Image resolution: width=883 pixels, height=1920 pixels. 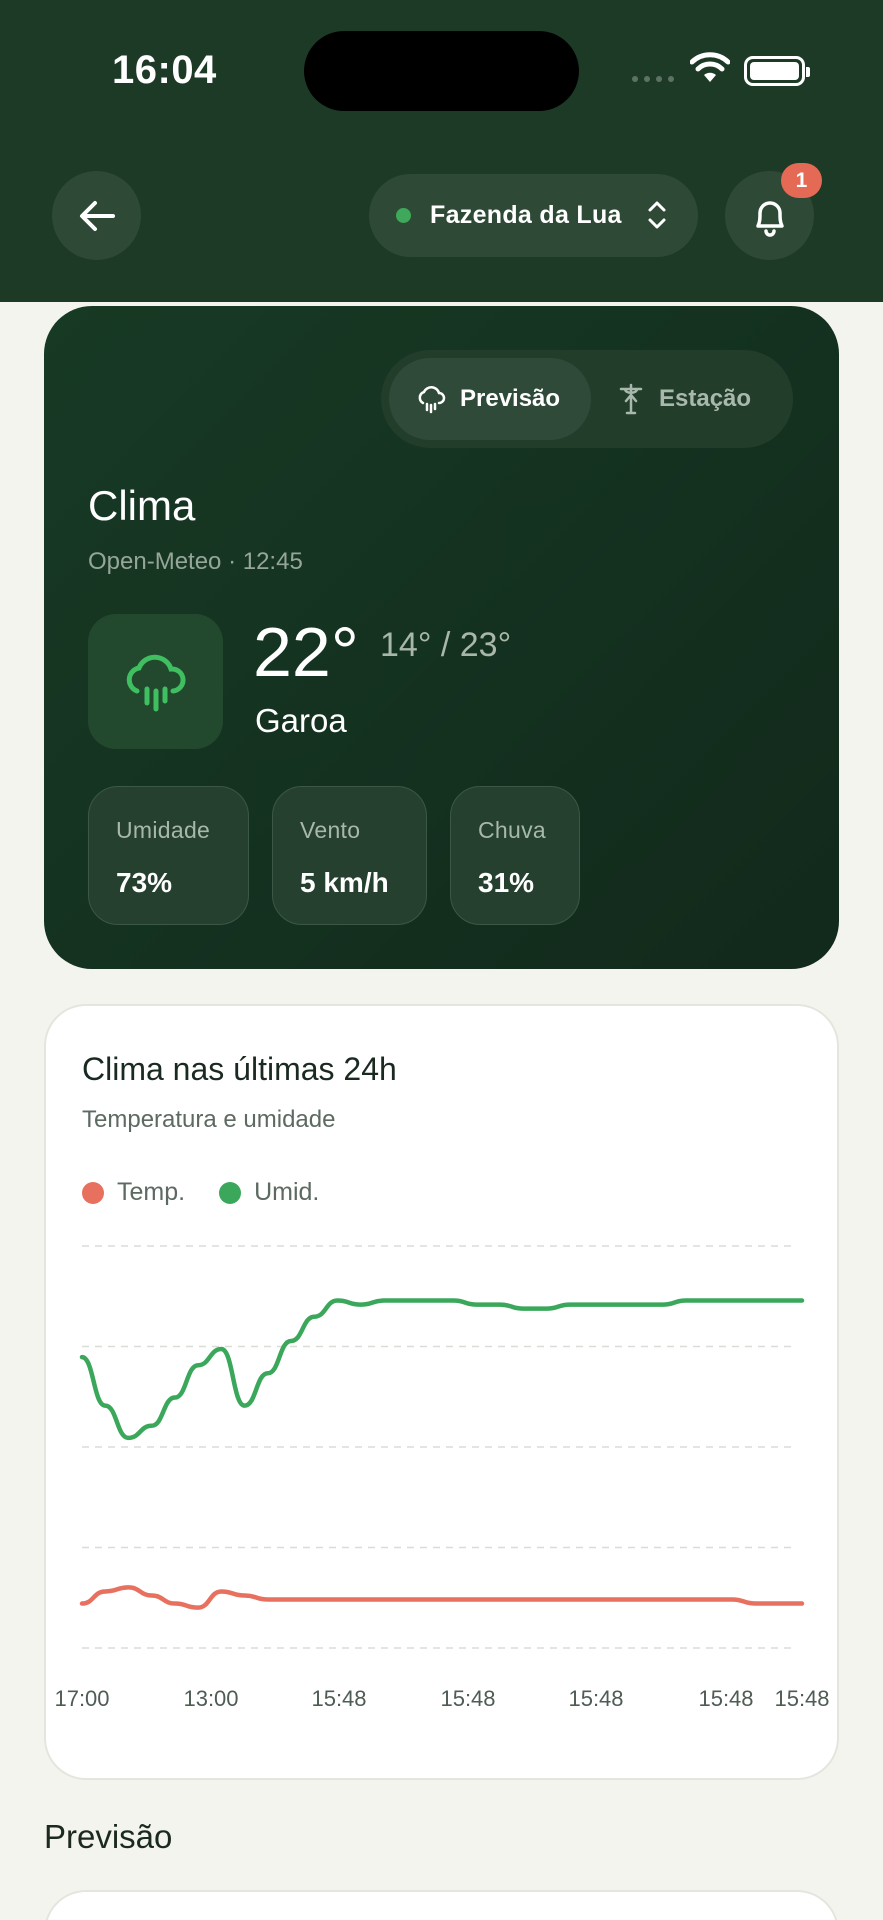 What do you see at coordinates (526, 215) in the screenshot?
I see `farm-name: Fazenda da Lua` at bounding box center [526, 215].